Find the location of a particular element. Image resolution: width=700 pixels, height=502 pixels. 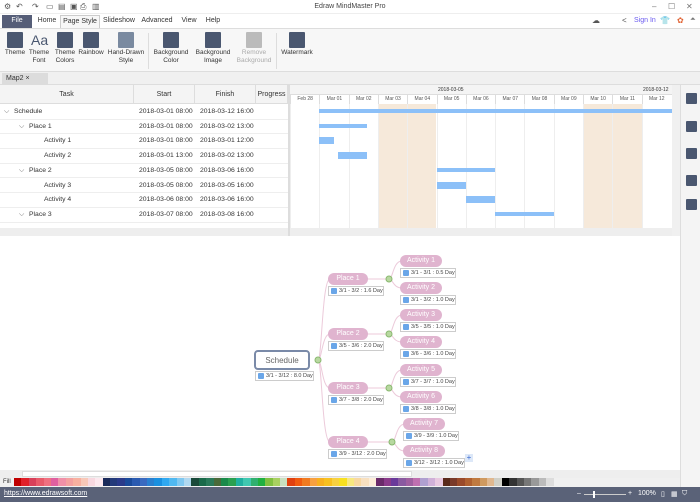

cloud-icon: ☁ is located at coordinates (596, 20).